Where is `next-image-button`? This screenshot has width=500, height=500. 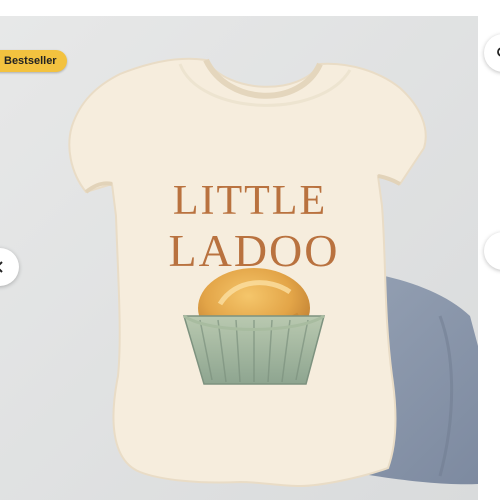
next-image-button is located at coordinates (492, 251).